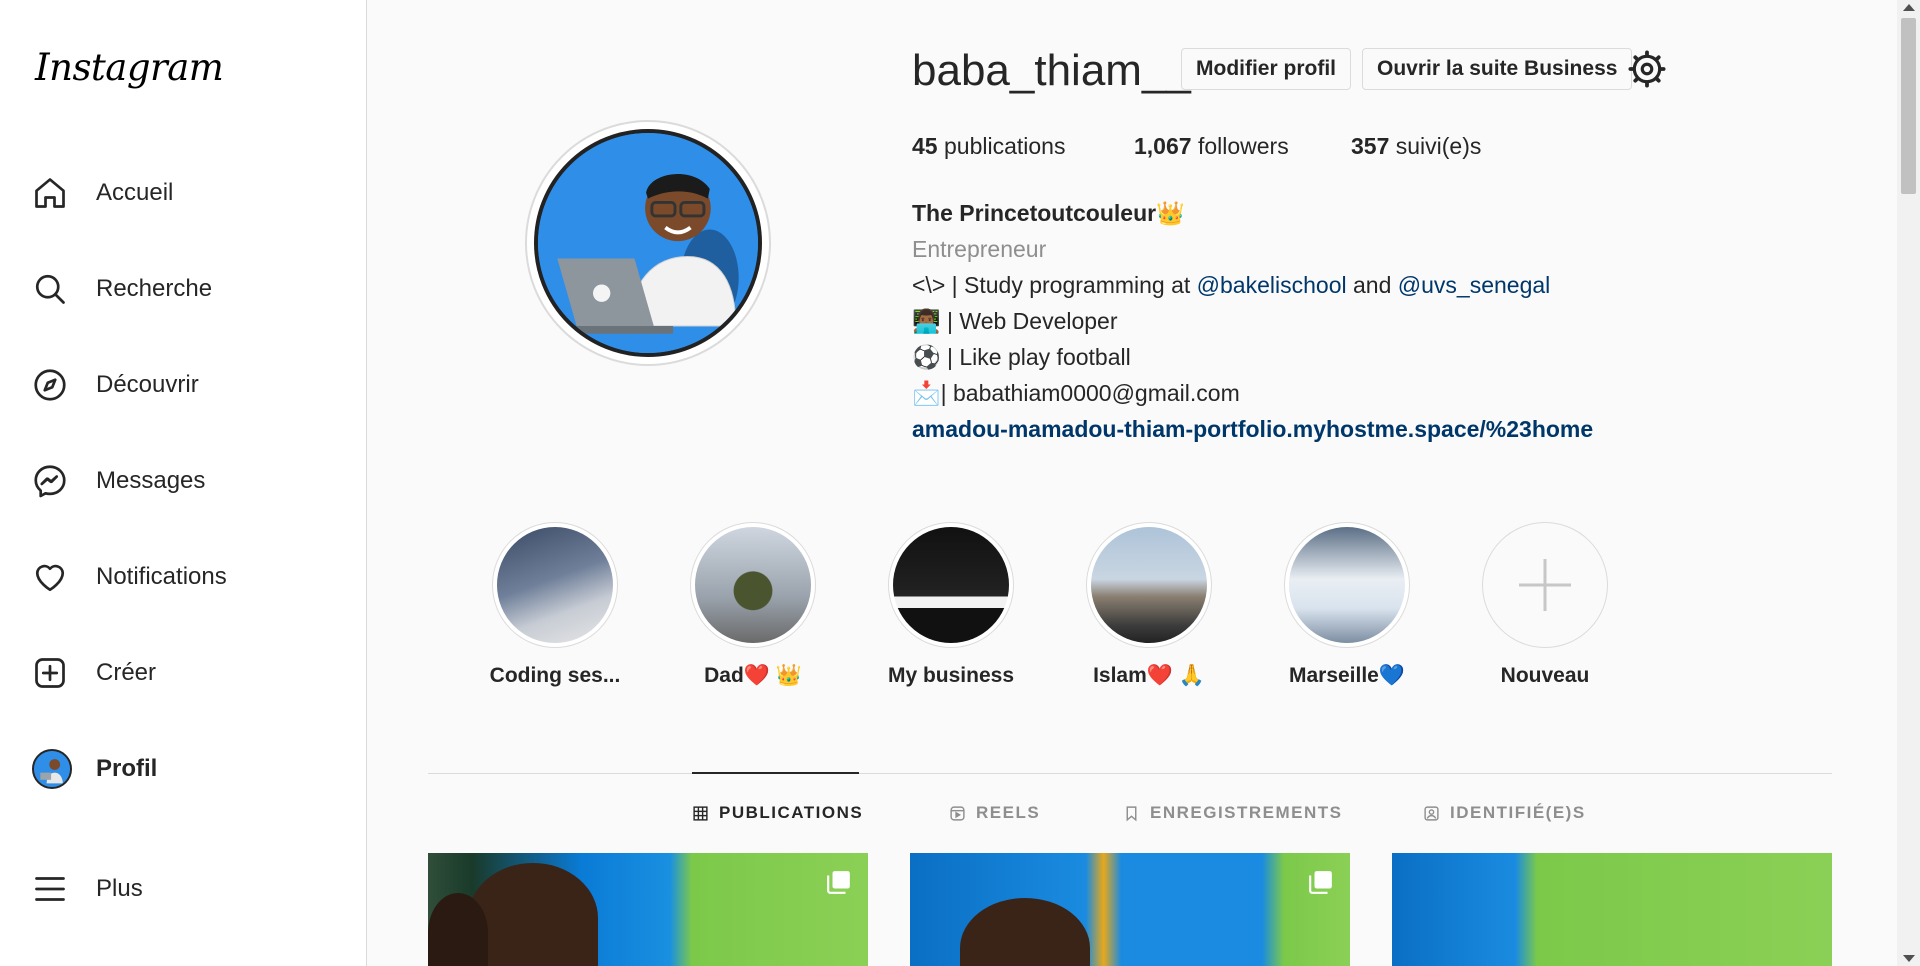 Image resolution: width=1920 pixels, height=966 pixels. I want to click on profile-avatar, so click(648, 243).